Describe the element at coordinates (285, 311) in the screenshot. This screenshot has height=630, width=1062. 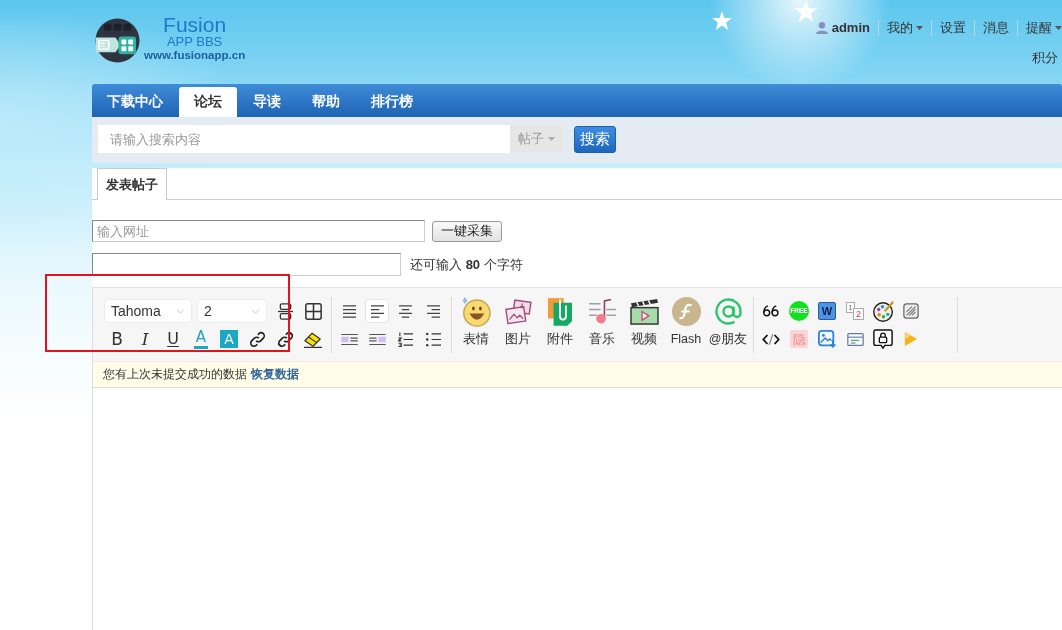
I see `split-boxes-icon` at that location.